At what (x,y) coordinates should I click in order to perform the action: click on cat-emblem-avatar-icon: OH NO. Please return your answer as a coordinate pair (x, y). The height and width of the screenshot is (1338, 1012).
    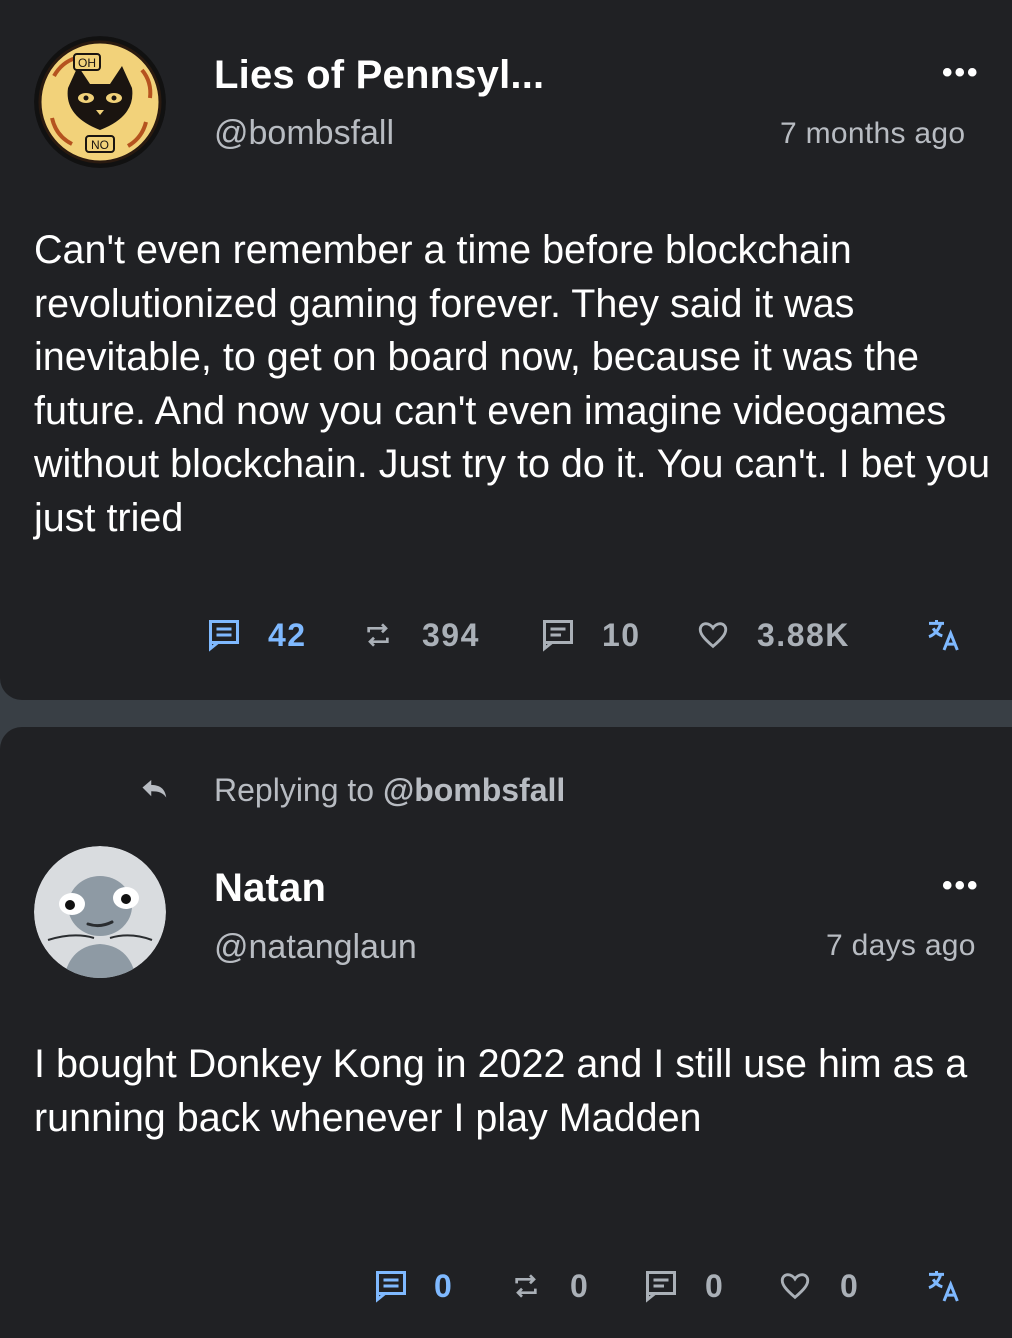
    Looking at the image, I should click on (100, 102).